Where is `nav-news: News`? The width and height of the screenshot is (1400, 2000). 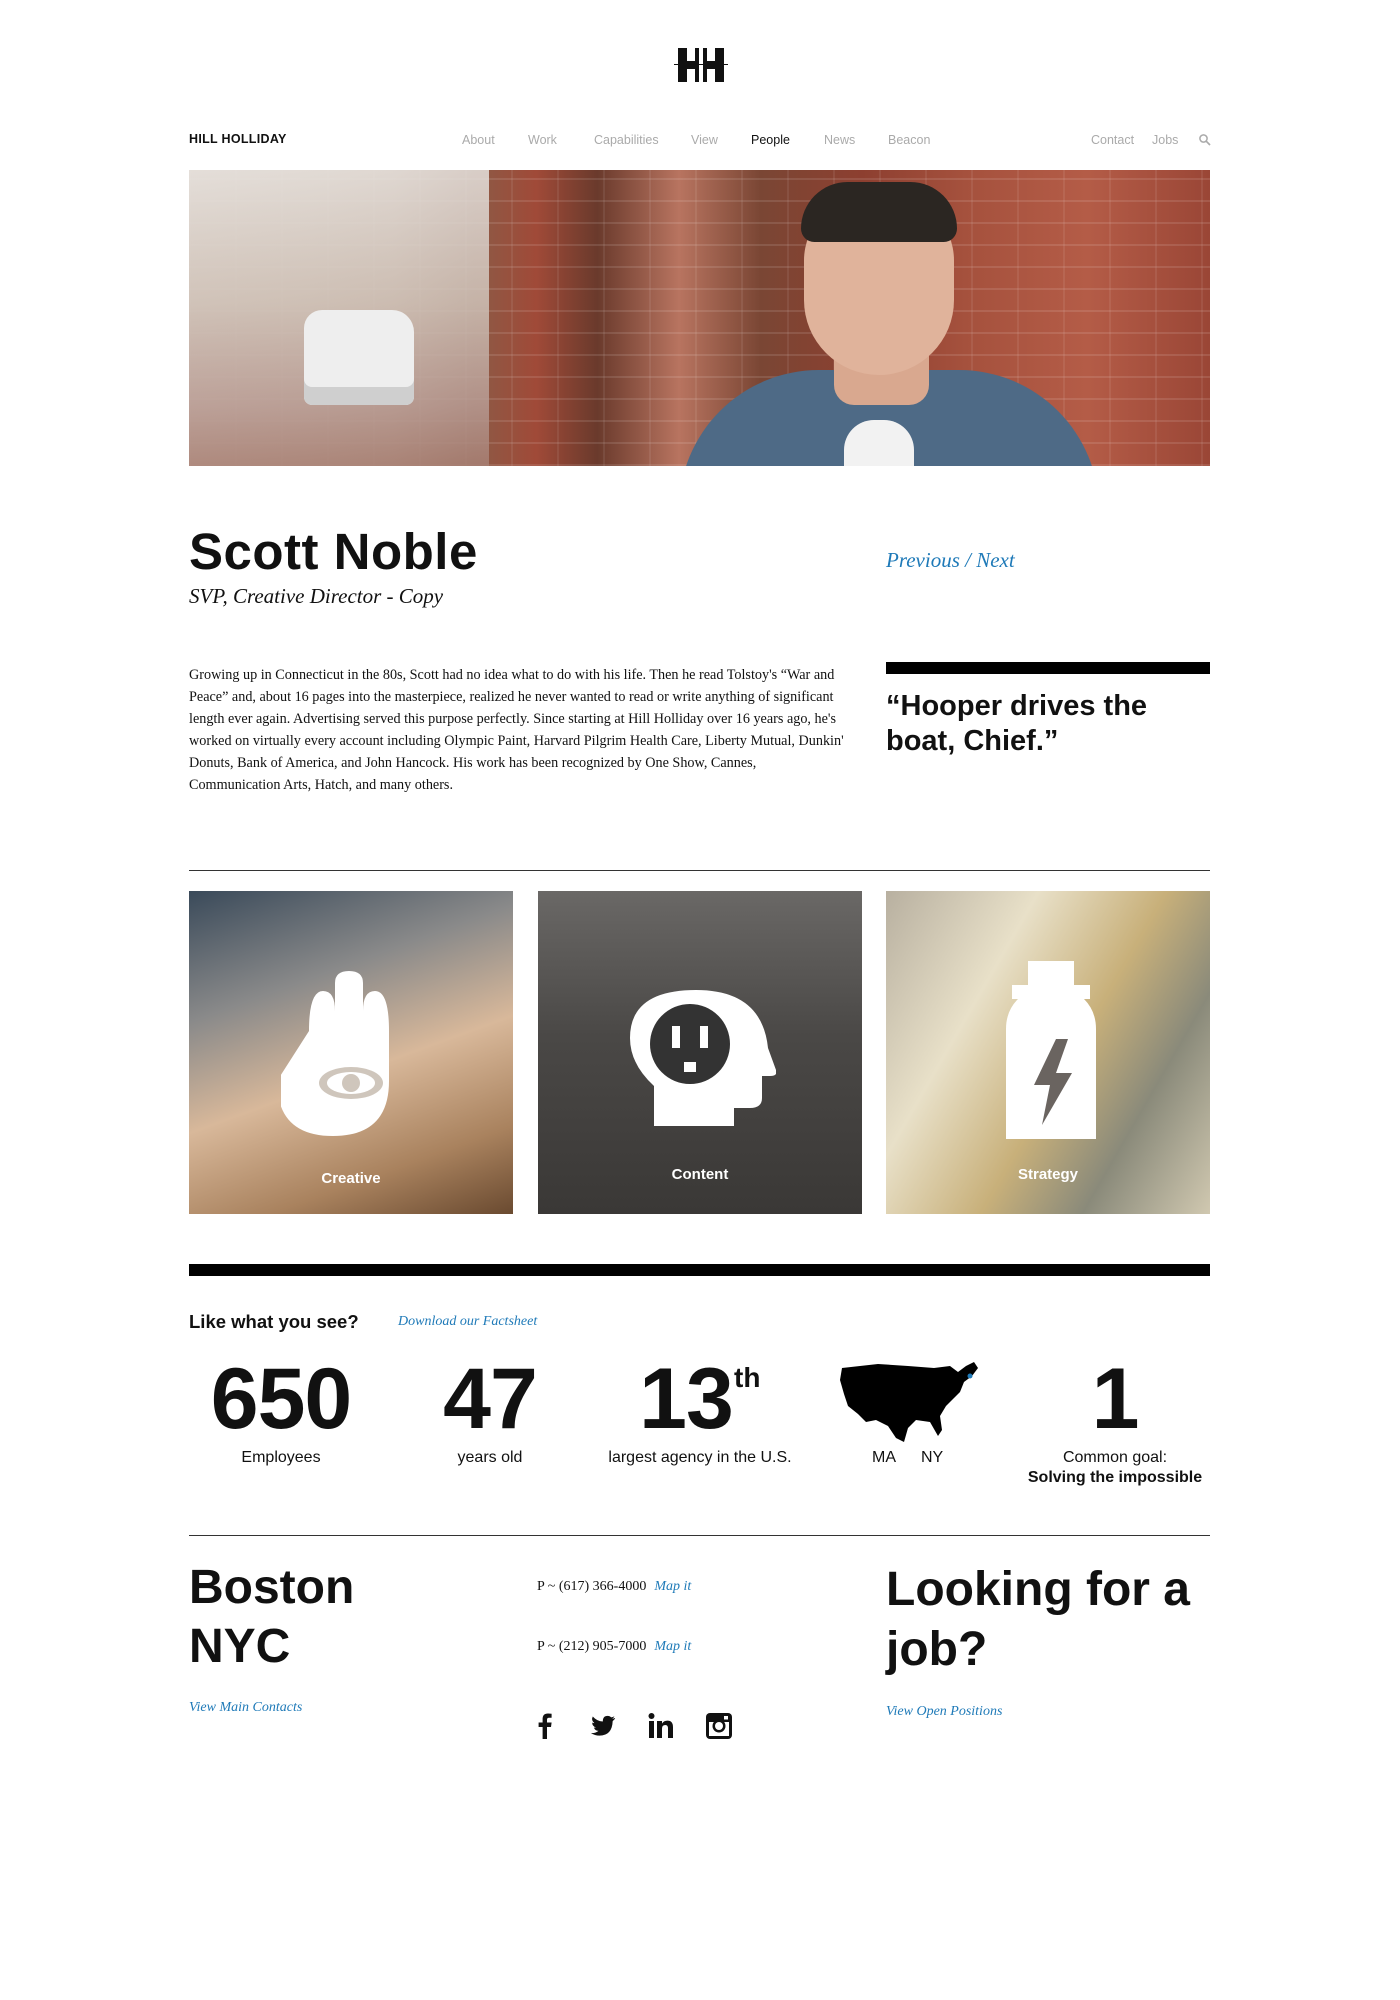
nav-news: News is located at coordinates (839, 140).